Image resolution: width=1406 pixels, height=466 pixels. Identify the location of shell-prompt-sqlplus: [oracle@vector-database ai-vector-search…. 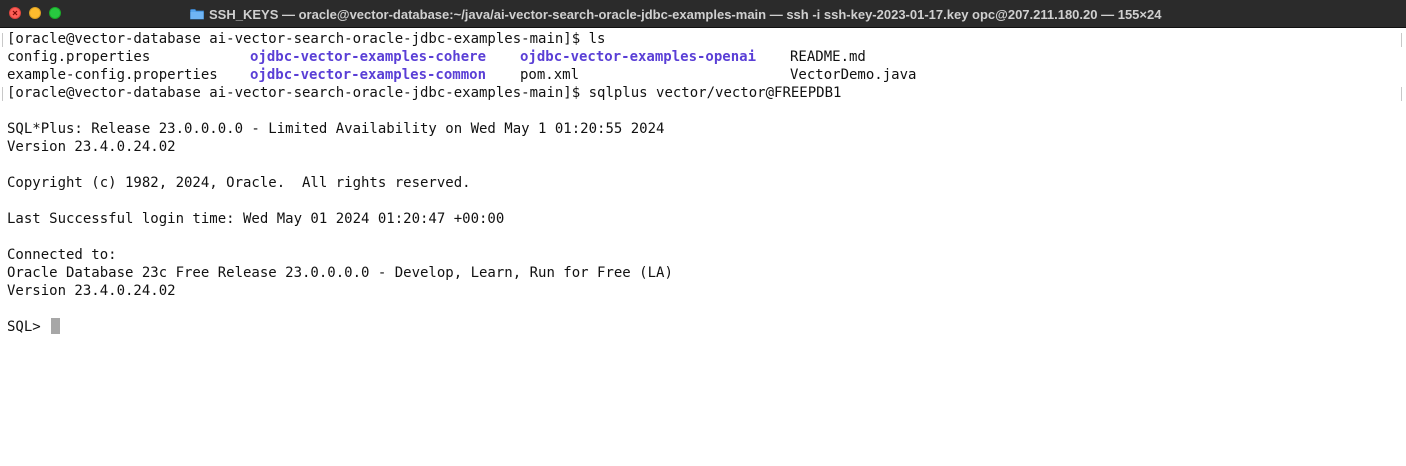
(424, 93).